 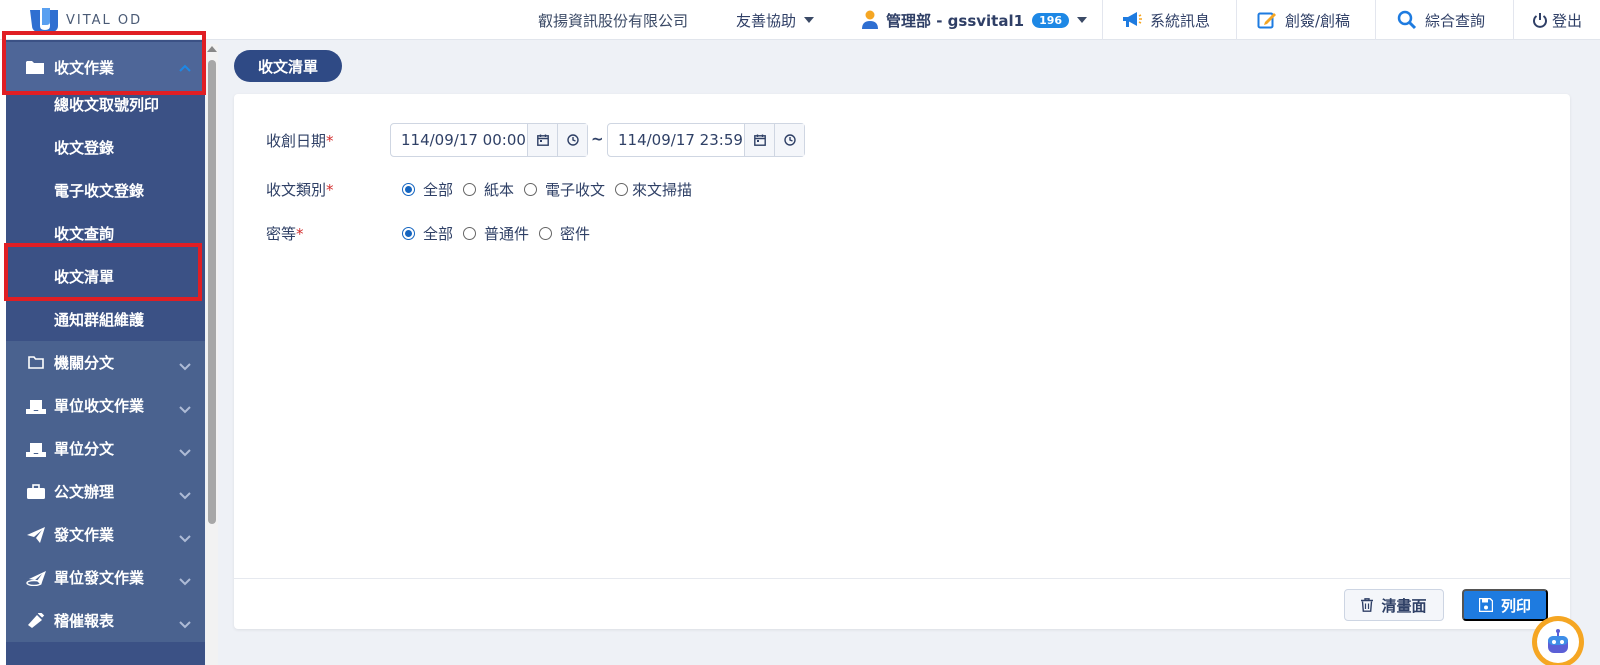 I want to click on draft-label: 創簽/創稿, so click(x=1318, y=20).